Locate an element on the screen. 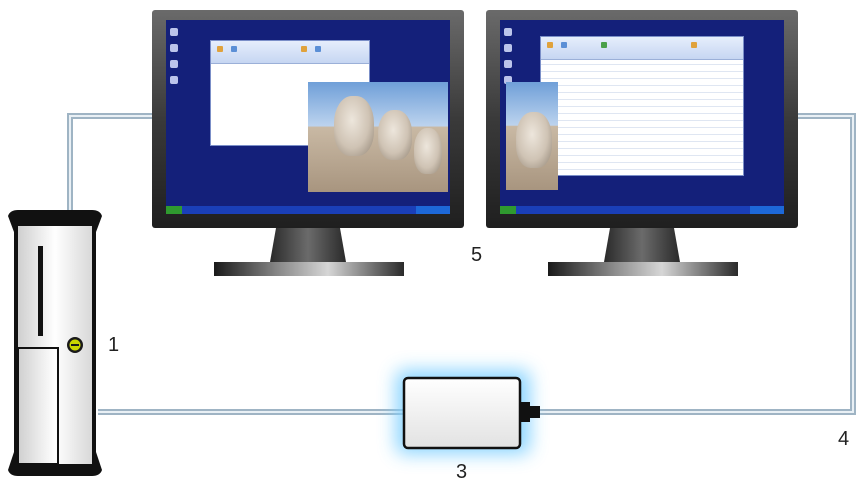 Image resolution: width=861 pixels, height=484 pixels. callout-cable: 4 is located at coordinates (844, 439).